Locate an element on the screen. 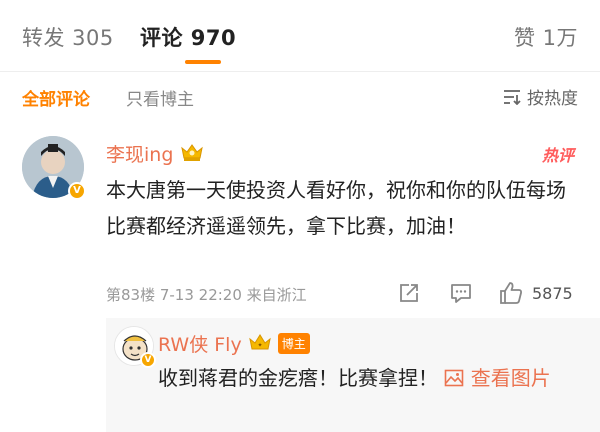 This screenshot has width=600, height=432. filter-owner-only: 只看博主 is located at coordinates (160, 97).